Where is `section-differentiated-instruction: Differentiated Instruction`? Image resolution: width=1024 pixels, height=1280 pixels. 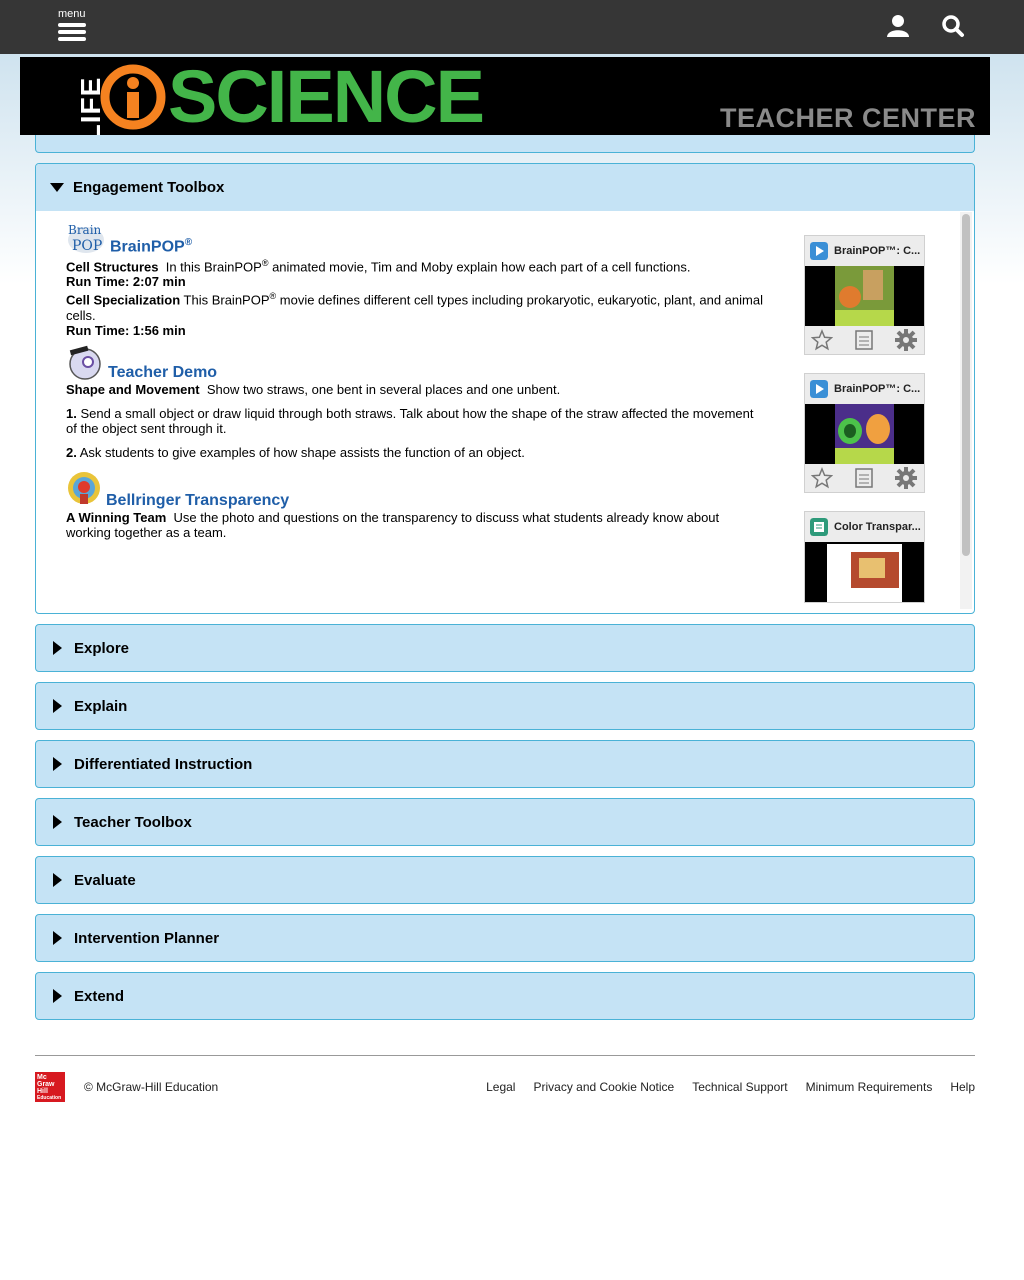 section-differentiated-instruction: Differentiated Instruction is located at coordinates (505, 764).